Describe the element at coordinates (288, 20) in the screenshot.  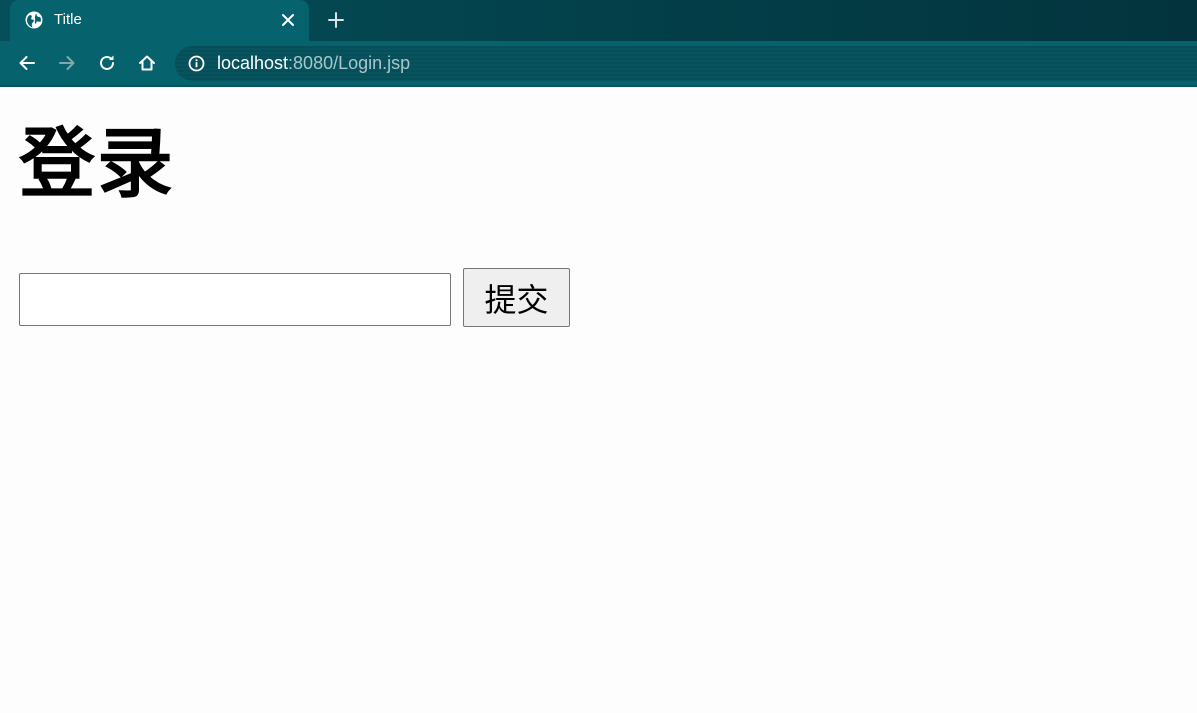
I see `close-icon` at that location.